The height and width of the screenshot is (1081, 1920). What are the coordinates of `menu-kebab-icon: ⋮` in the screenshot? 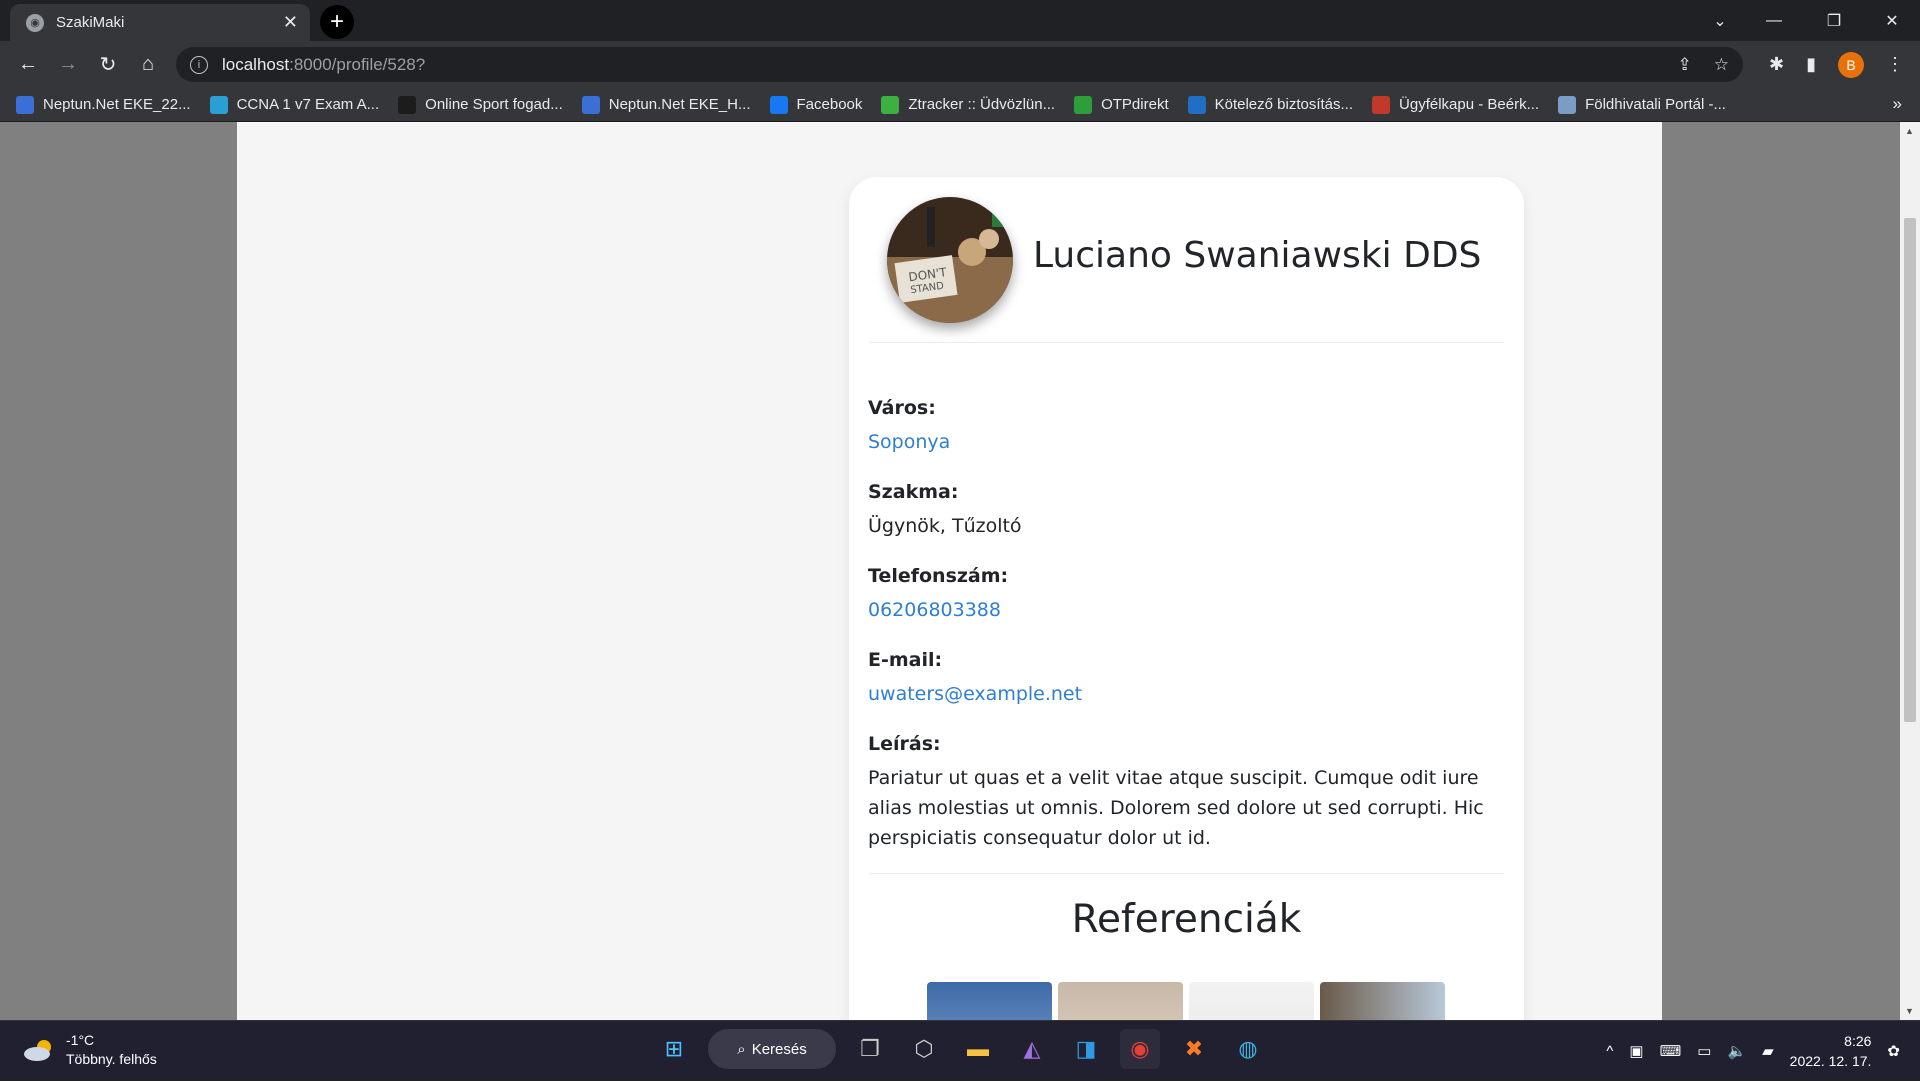 It's located at (1895, 64).